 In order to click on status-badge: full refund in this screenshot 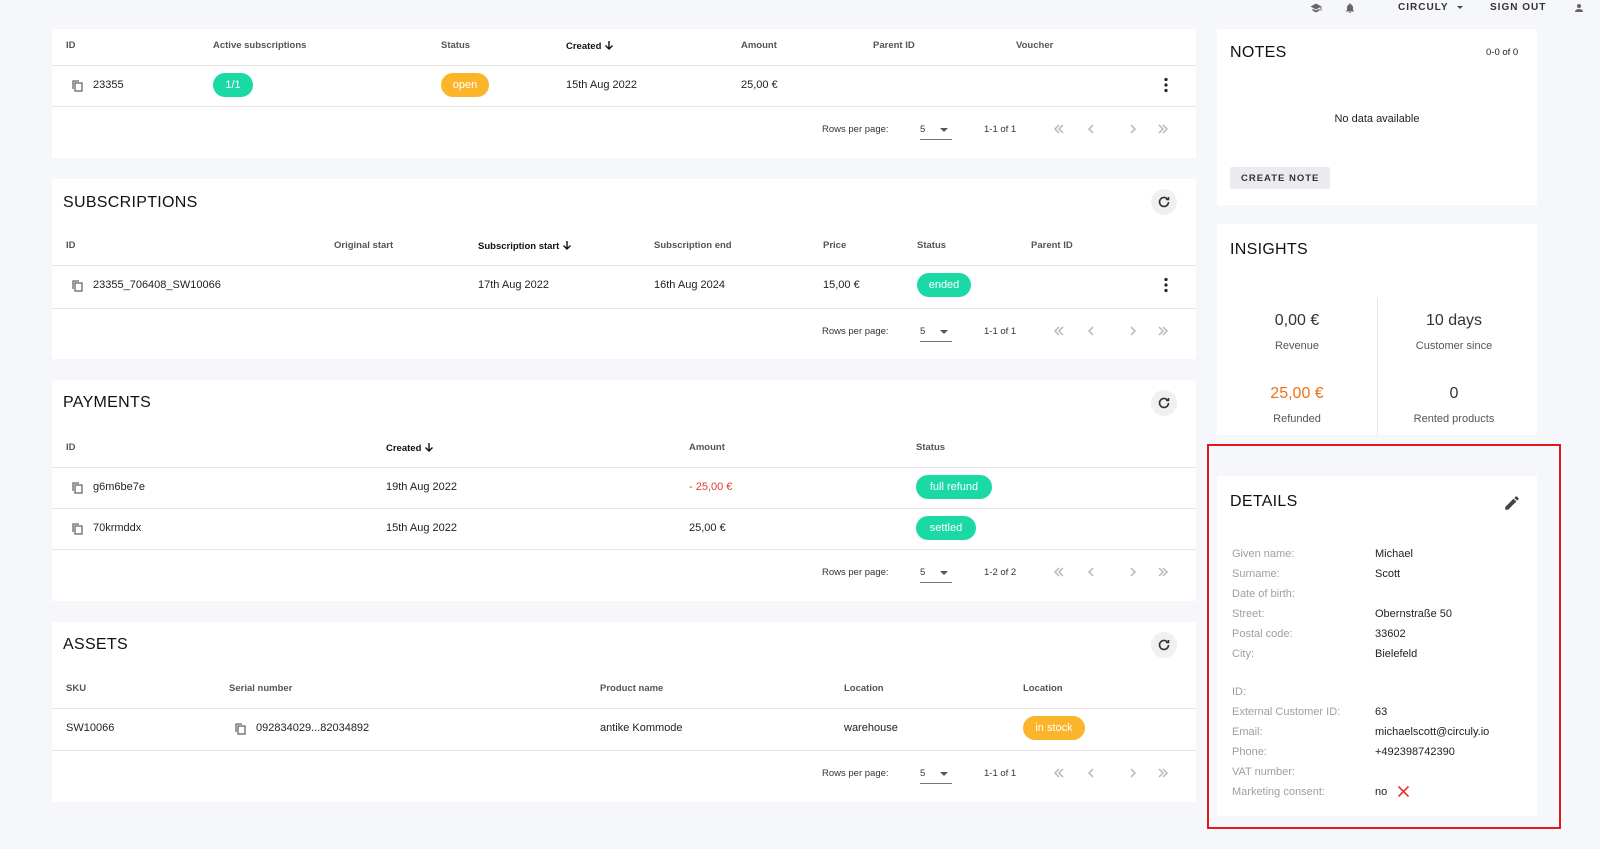, I will do `click(954, 487)`.